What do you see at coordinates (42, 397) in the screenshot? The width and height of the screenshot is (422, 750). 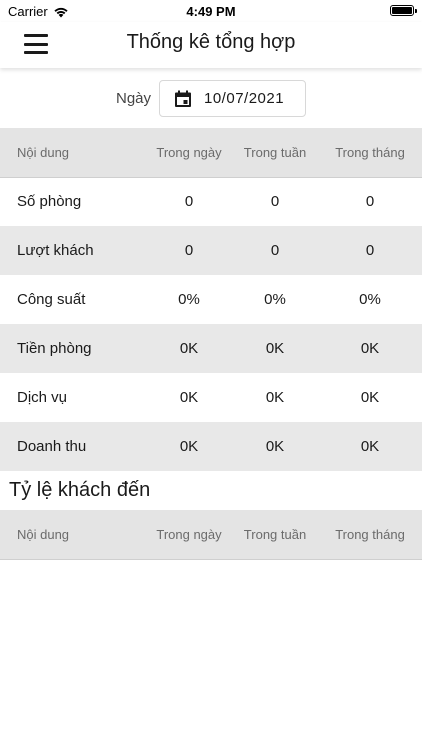 I see `row-label: Dịch vụ` at bounding box center [42, 397].